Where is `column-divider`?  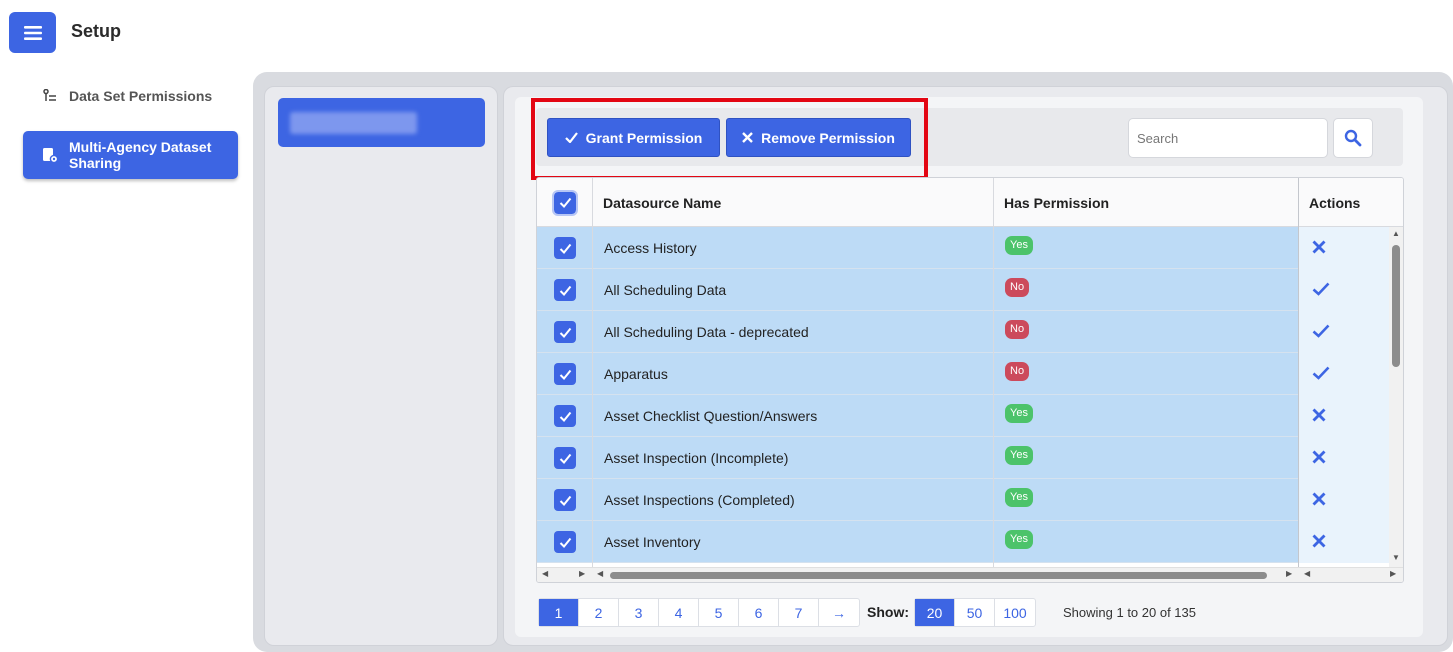
column-divider is located at coordinates (993, 372).